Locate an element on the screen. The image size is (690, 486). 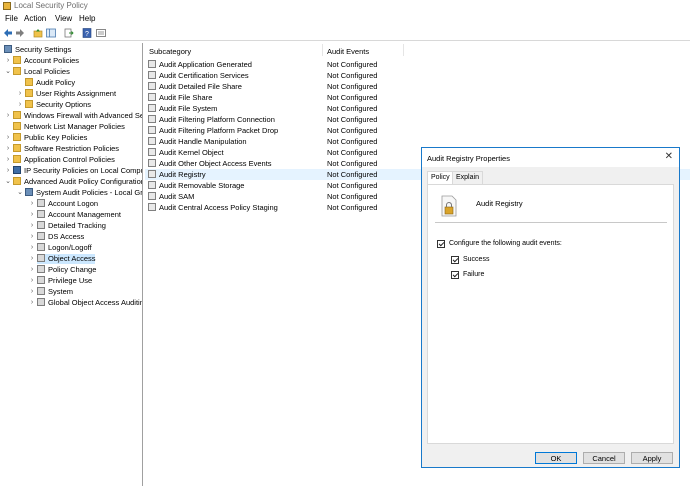
tab-explain: Explain is located at coordinates (467, 177).